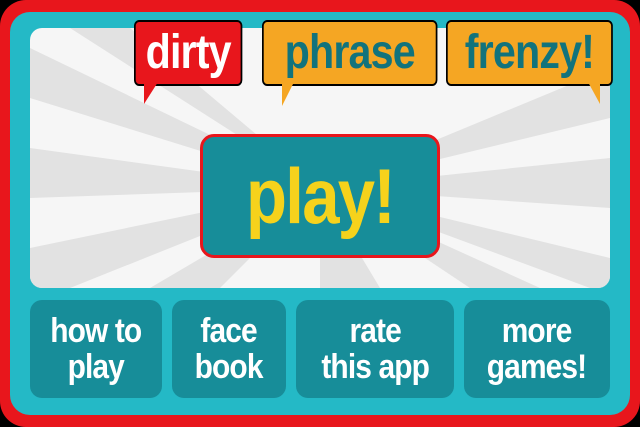  Describe the element at coordinates (529, 53) in the screenshot. I see `title-word-frenzy: frenzy!` at that location.